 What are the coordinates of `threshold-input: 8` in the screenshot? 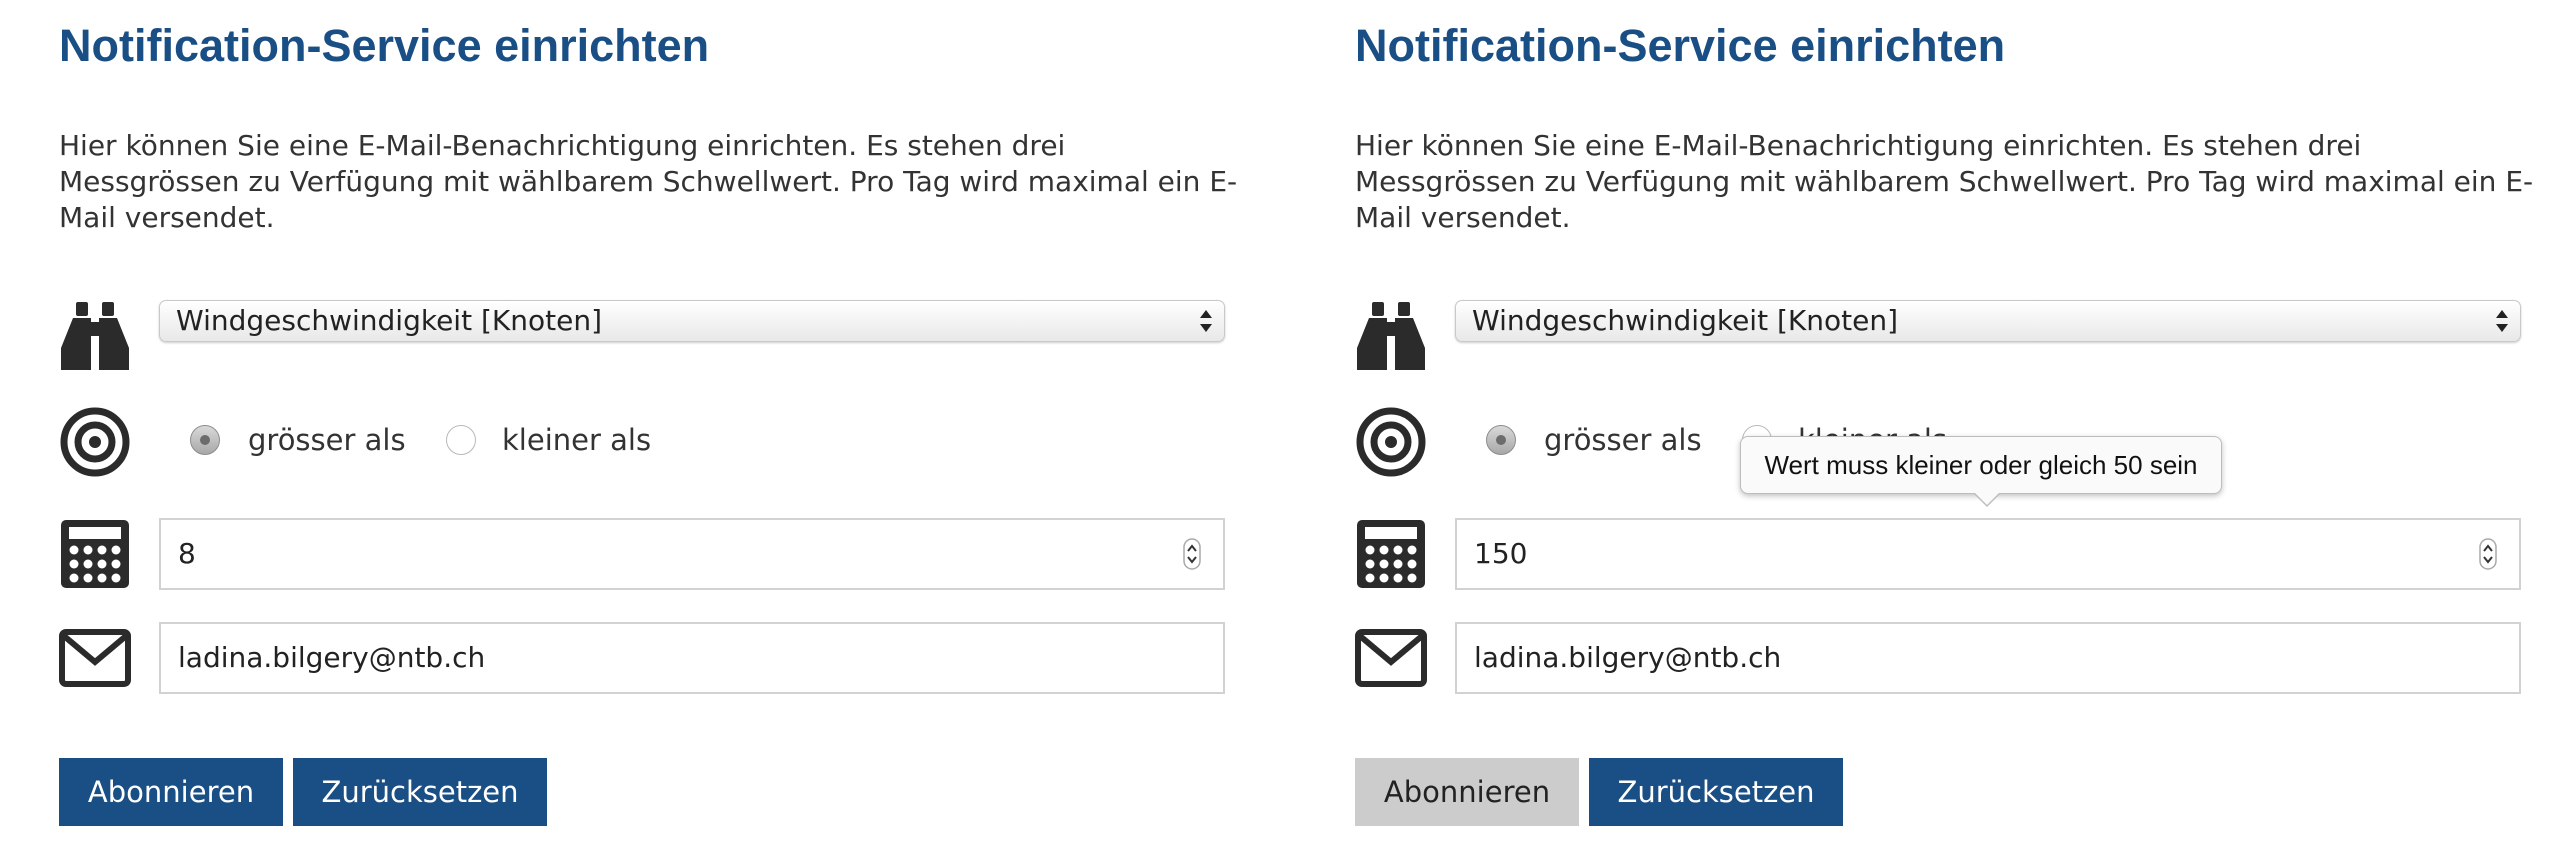 It's located at (692, 554).